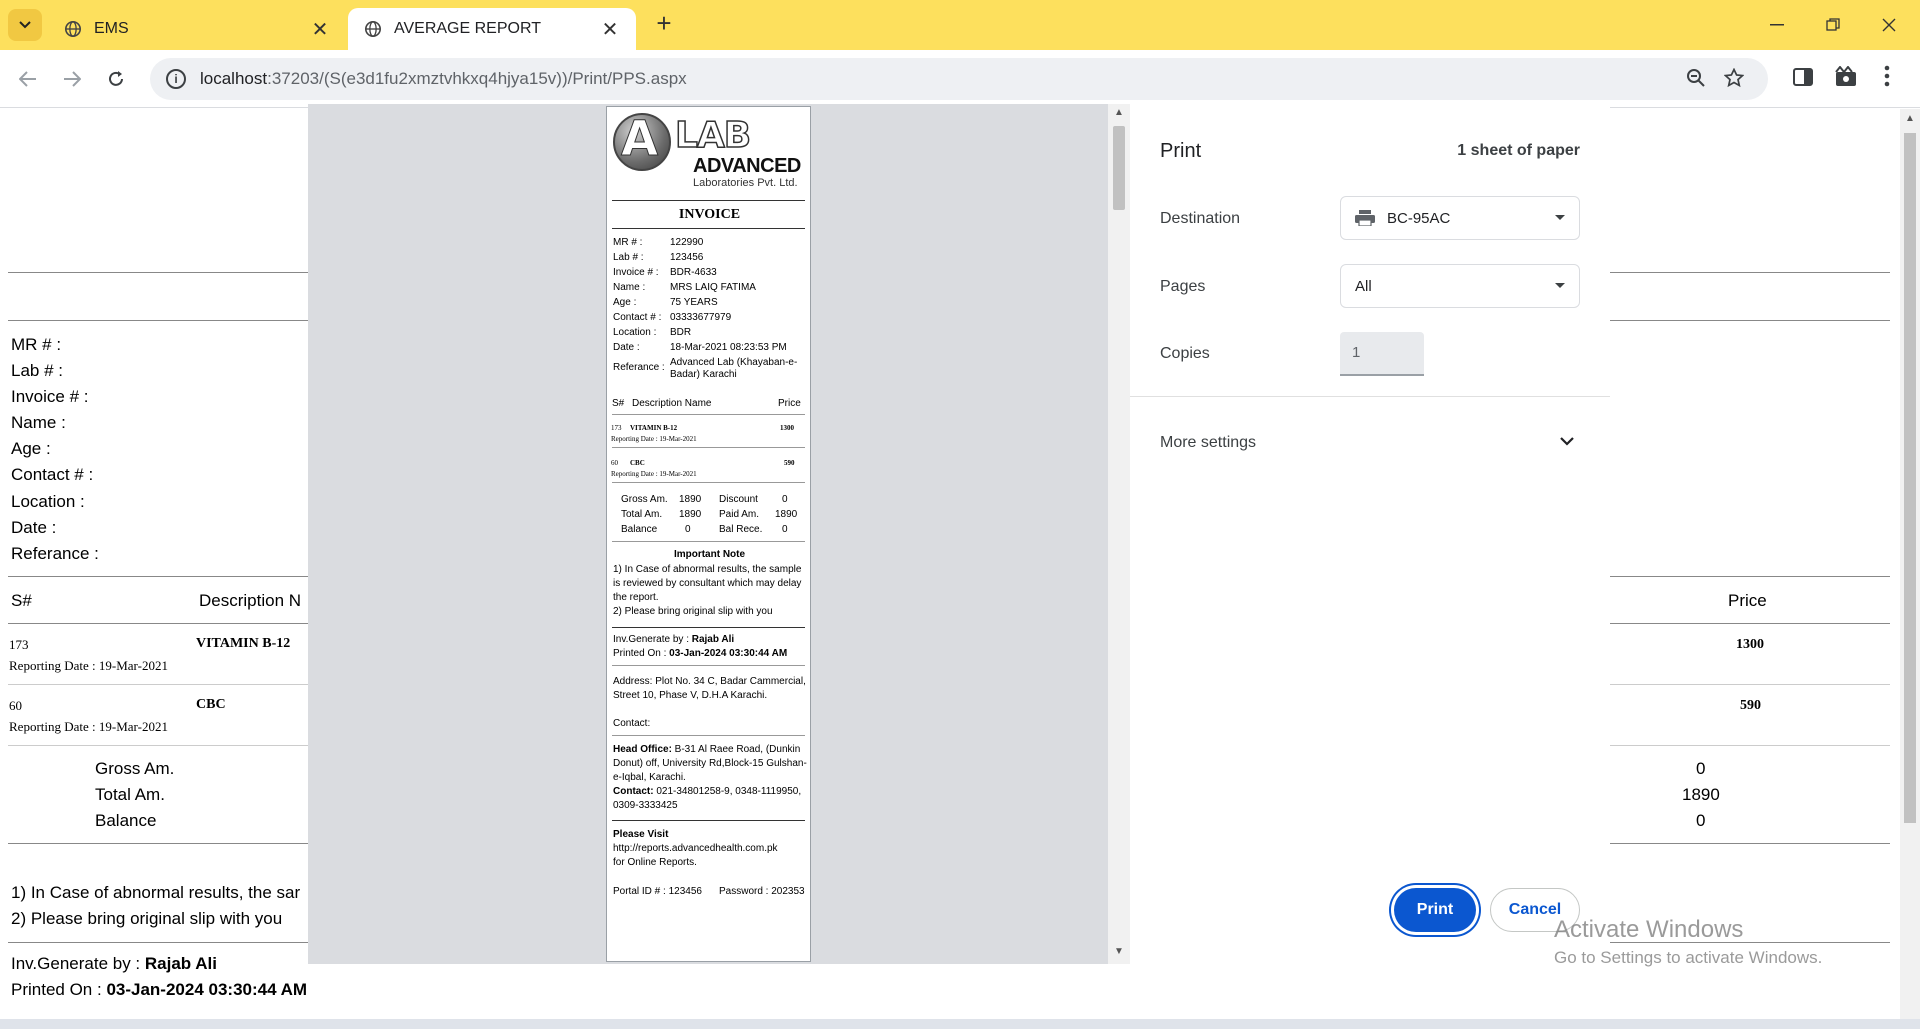 The height and width of the screenshot is (1029, 1920). Describe the element at coordinates (1846, 79) in the screenshot. I see `extension-icon` at that location.